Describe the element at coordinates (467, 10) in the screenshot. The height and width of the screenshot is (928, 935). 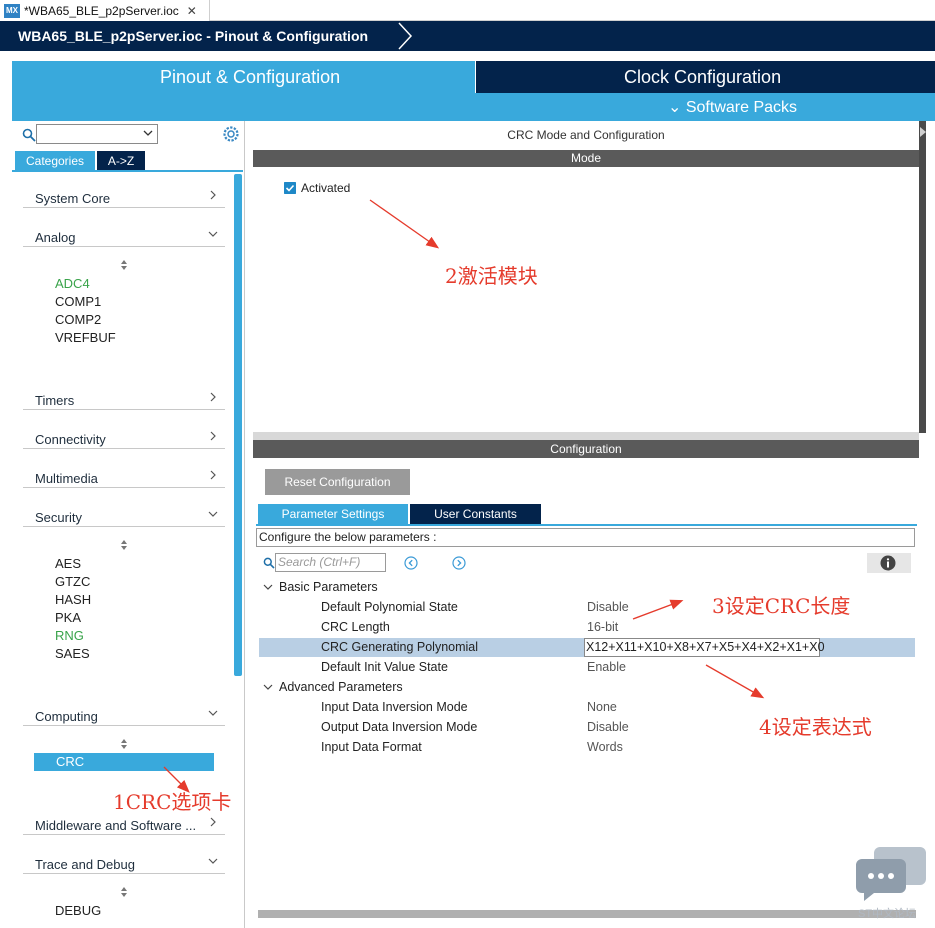
I see `editor-tab-strip: MX *WBA65_BLE_p2pServer.ioc ✕` at that location.